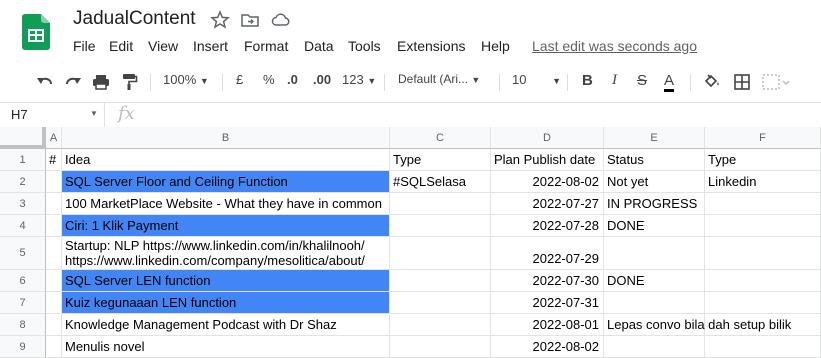  What do you see at coordinates (186, 82) in the screenshot?
I see `zoom-select: 100% ▼` at bounding box center [186, 82].